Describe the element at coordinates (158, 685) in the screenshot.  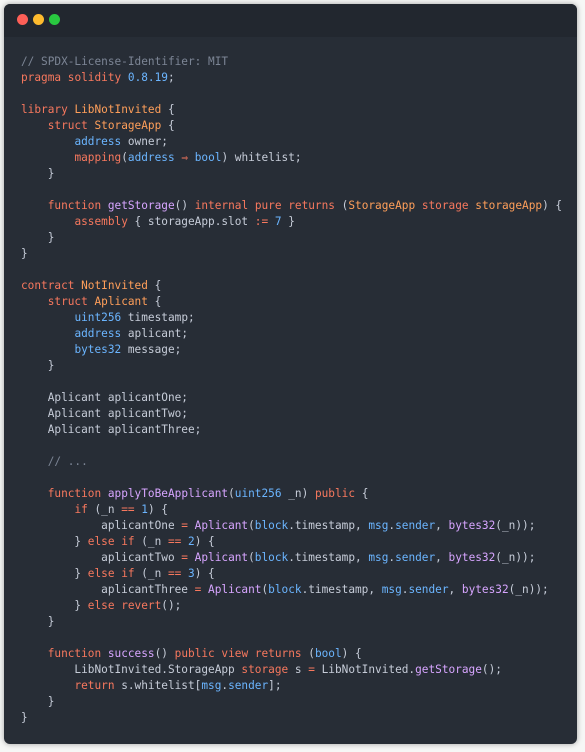
I see `code-token-punct: s.whitelist[` at that location.